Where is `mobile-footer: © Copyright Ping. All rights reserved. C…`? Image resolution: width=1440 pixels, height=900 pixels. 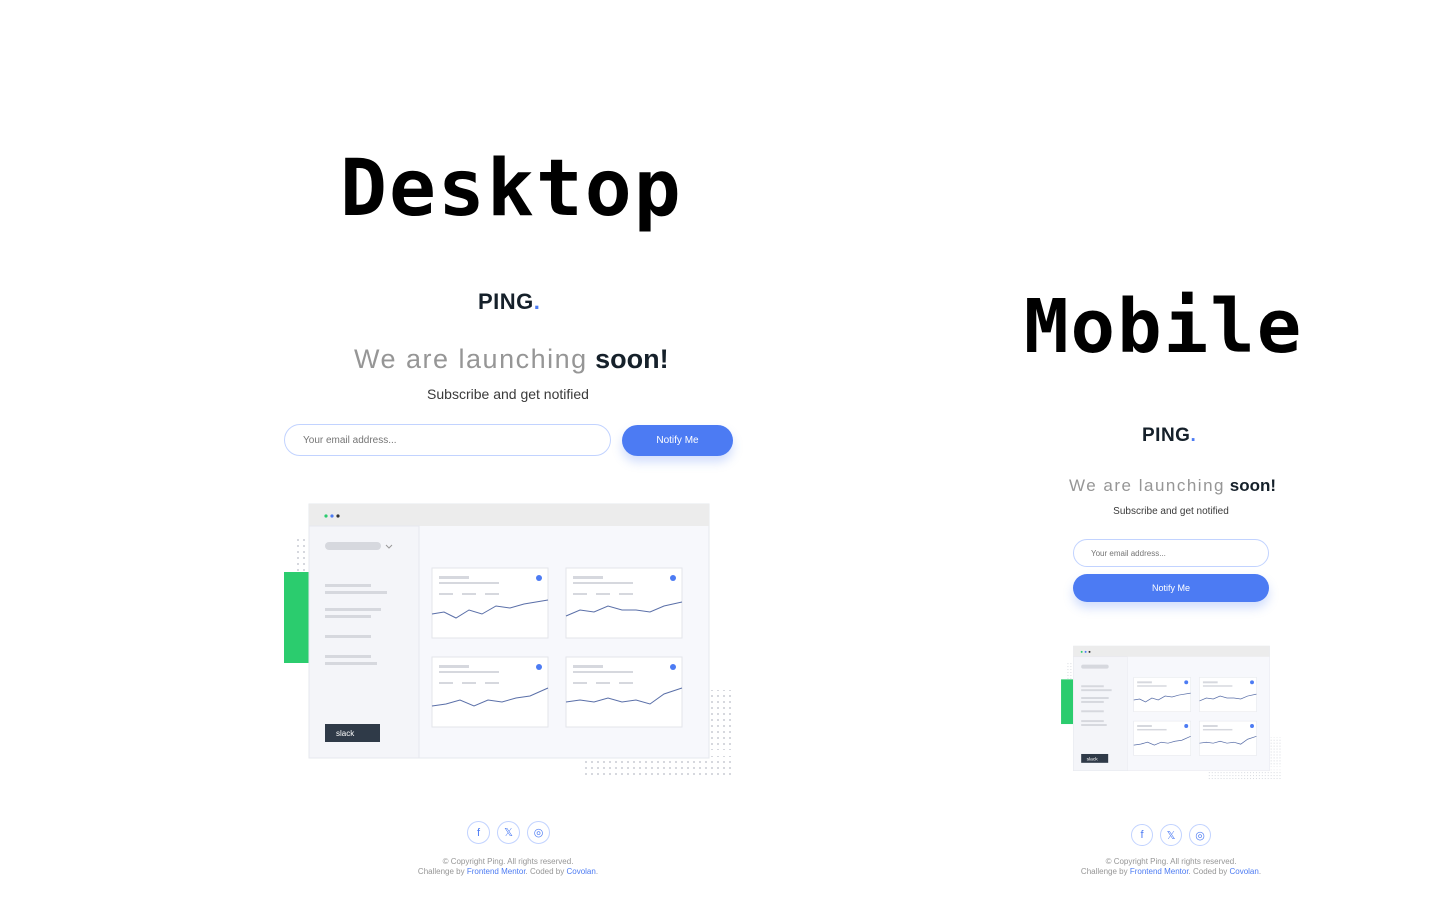
mobile-footer: © Copyright Ping. All rights reserved. C… is located at coordinates (1171, 867).